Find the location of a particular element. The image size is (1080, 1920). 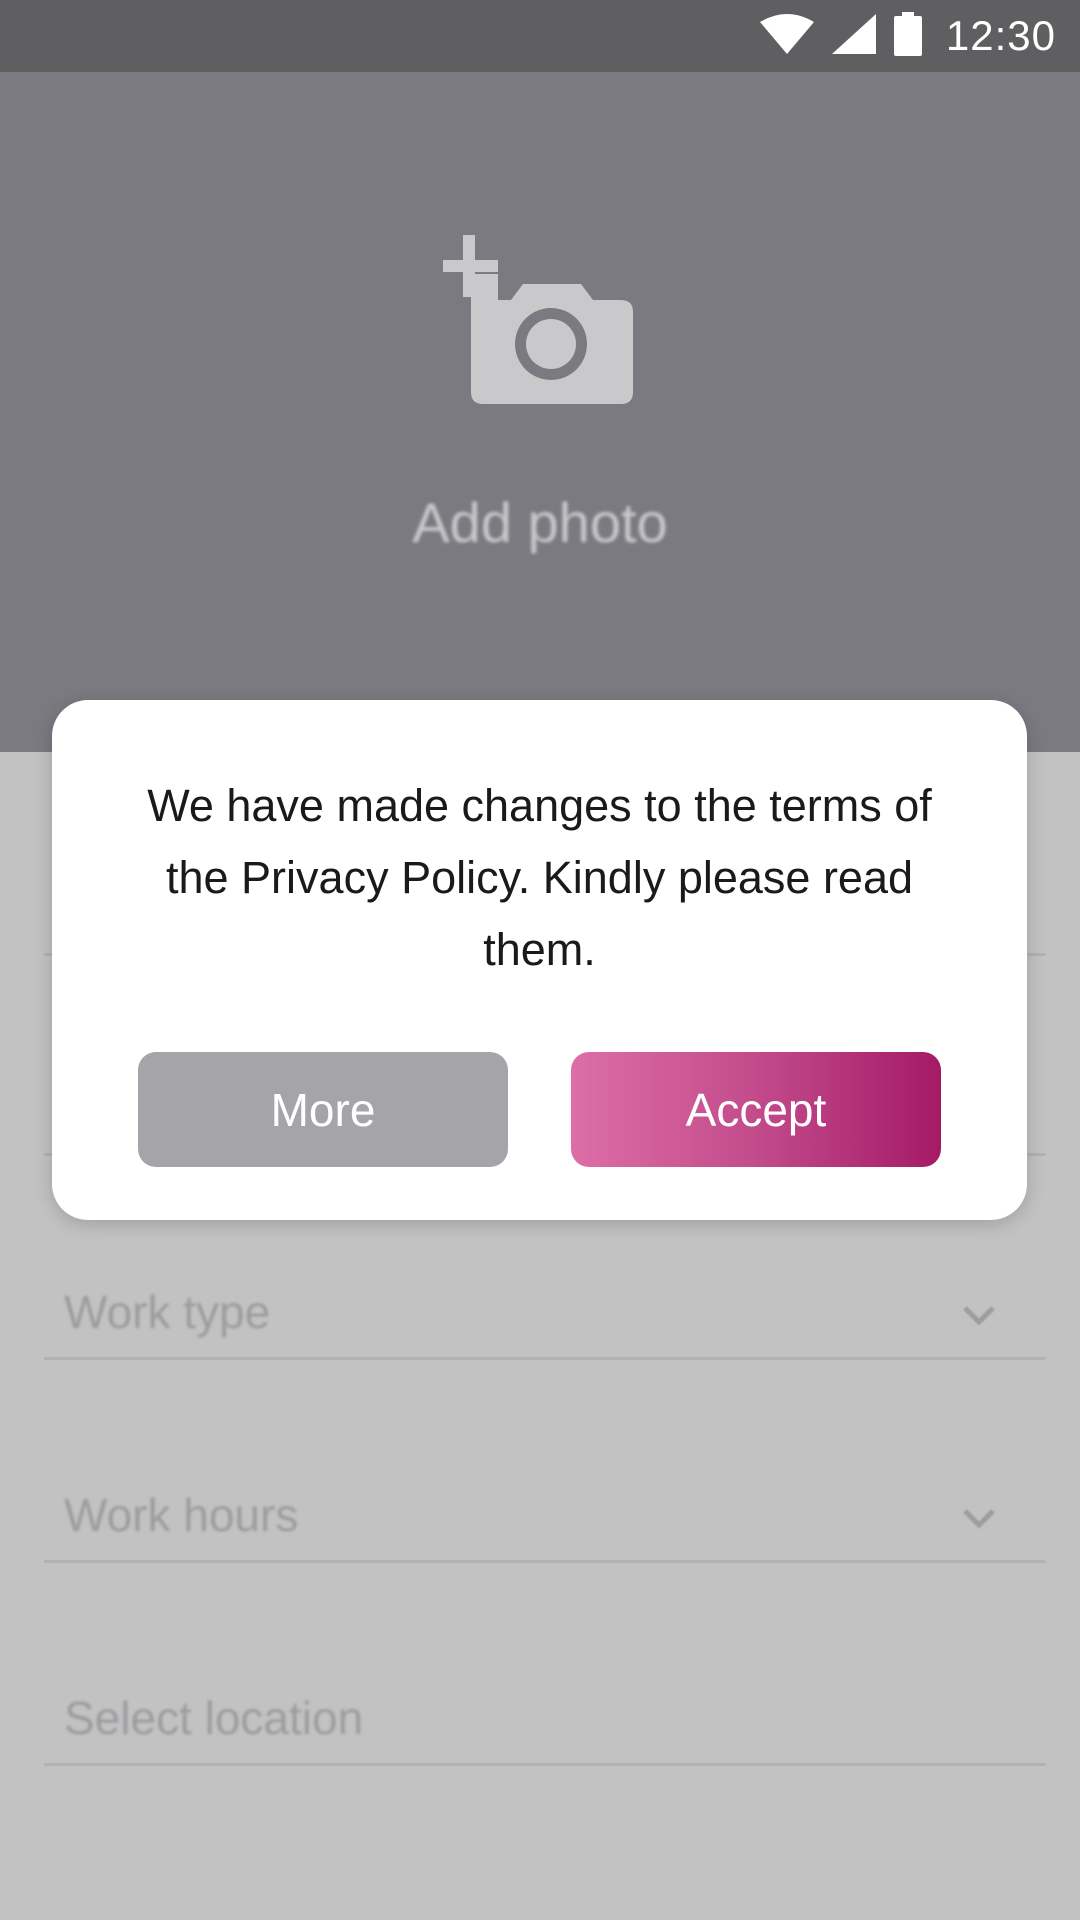

battery-icon is located at coordinates (907, 36).